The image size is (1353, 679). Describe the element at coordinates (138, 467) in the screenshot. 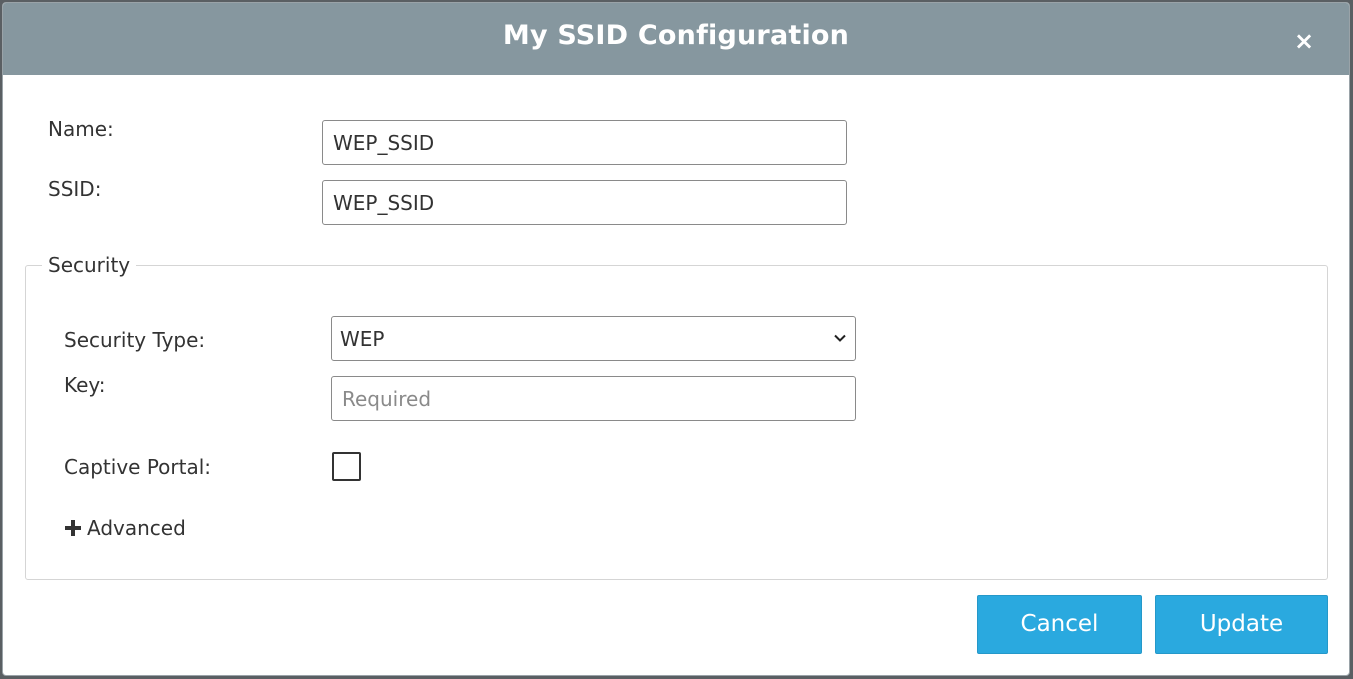

I see `captive-portal-label: Captive Portal:` at that location.